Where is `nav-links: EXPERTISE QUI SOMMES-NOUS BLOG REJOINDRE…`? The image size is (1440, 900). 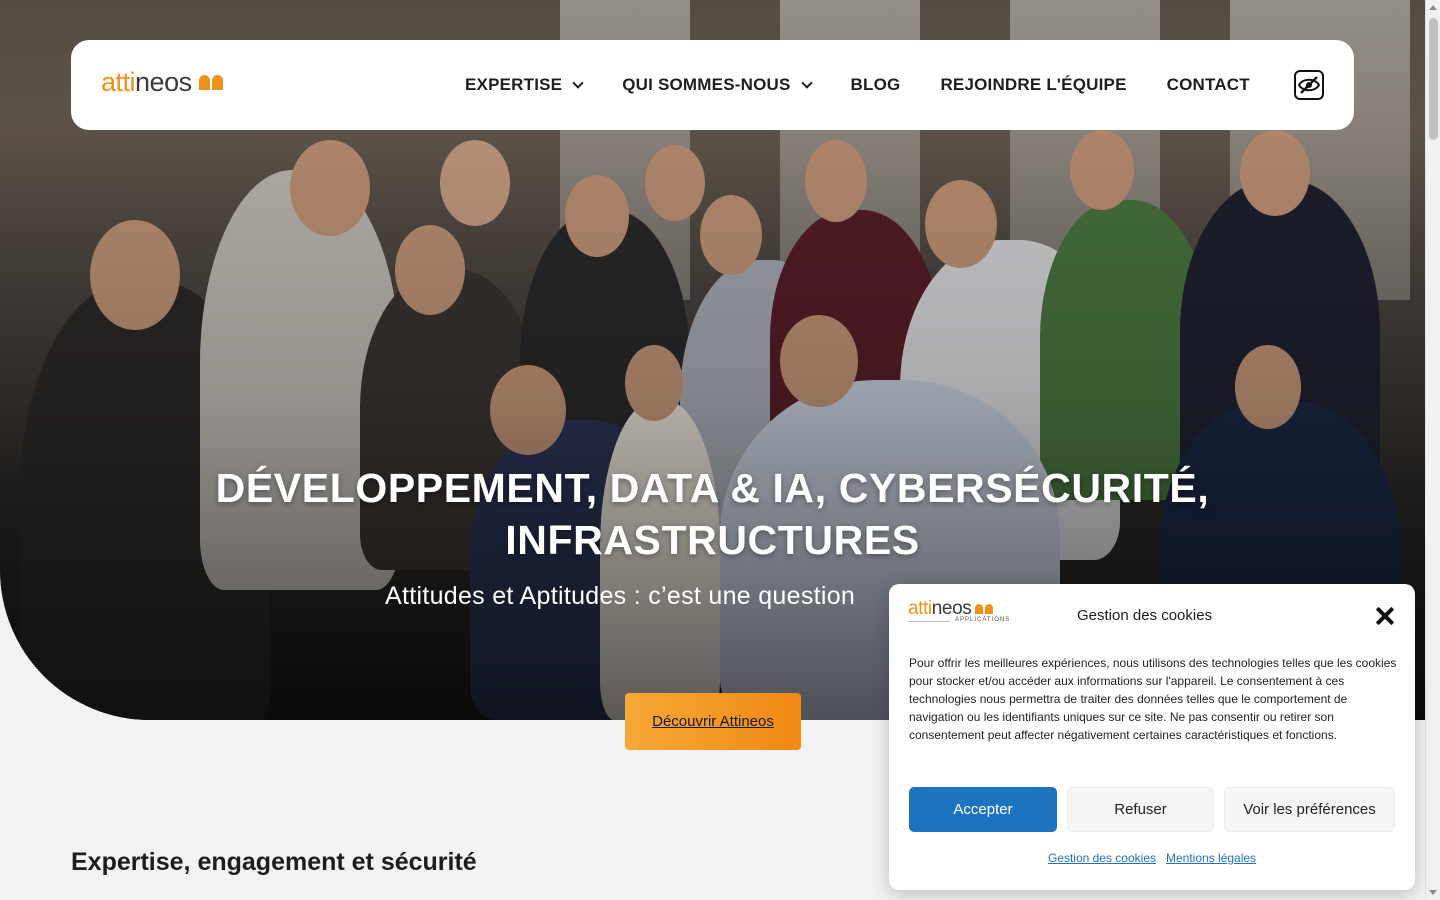 nav-links: EXPERTISE QUI SOMMES-NOUS BLOG REJOINDRE… is located at coordinates (877, 85).